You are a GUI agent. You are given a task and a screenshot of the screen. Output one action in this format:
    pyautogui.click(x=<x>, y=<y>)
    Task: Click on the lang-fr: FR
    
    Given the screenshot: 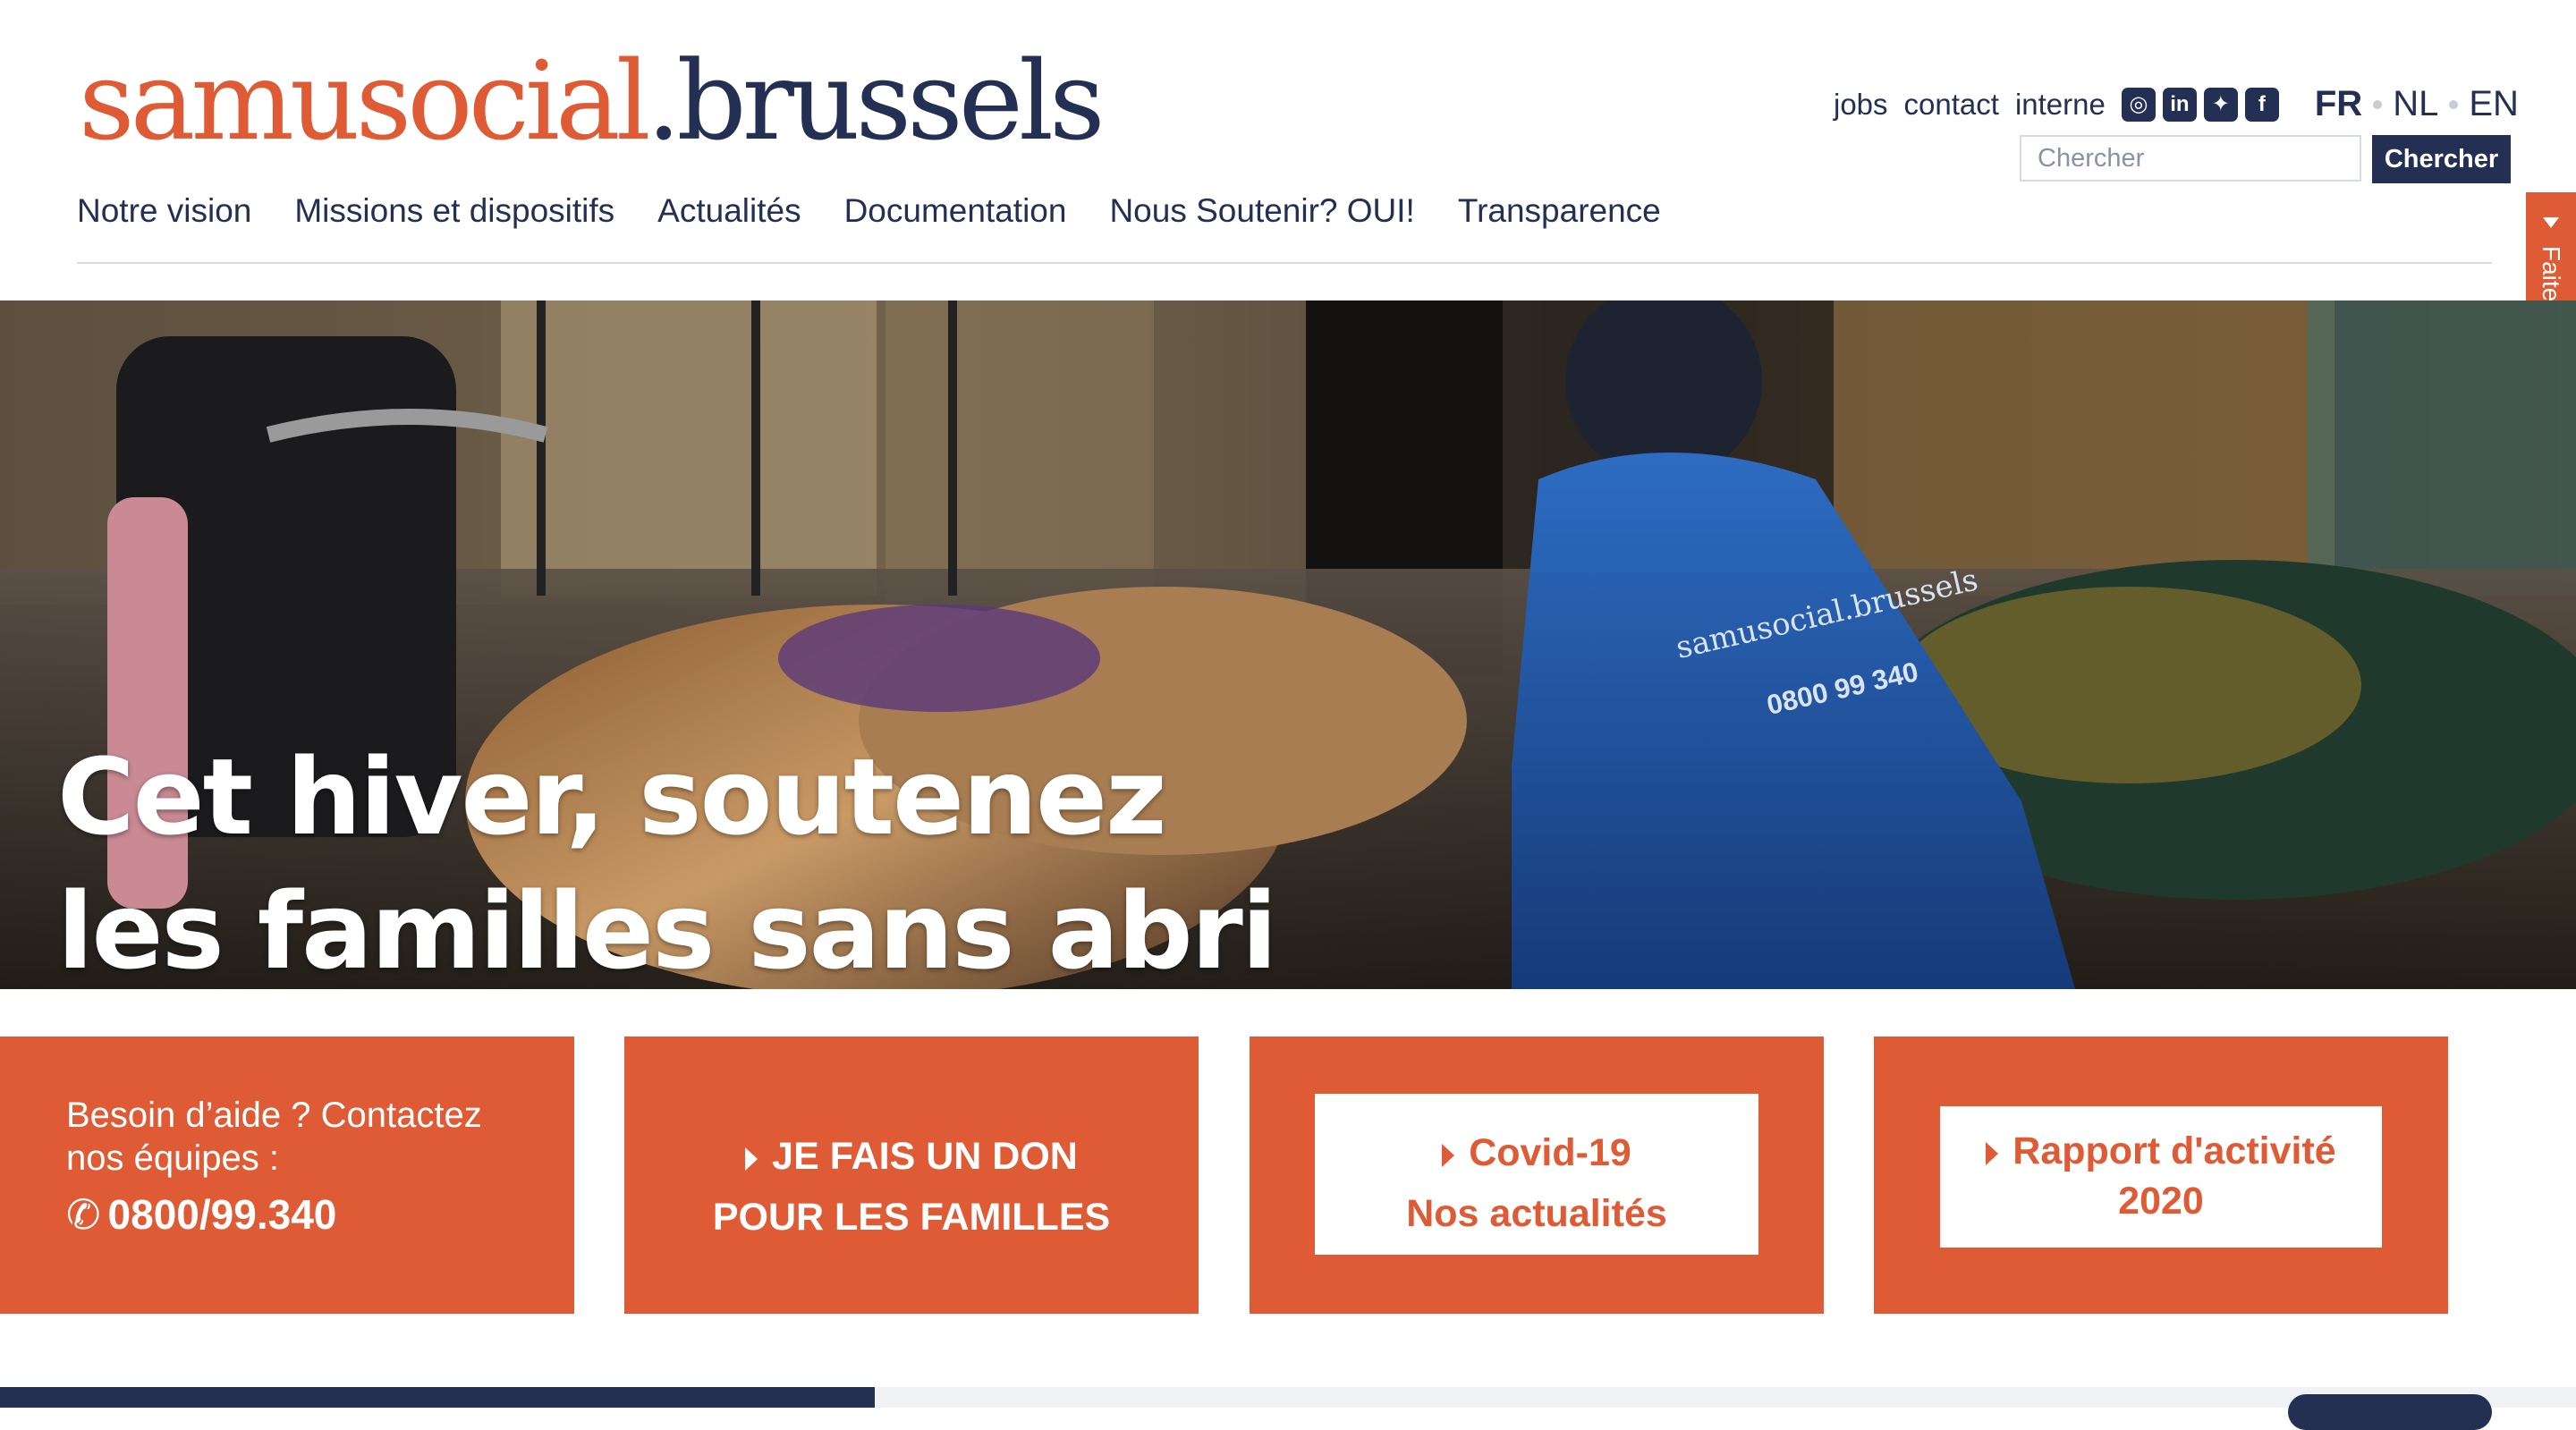 What is the action you would take?
    pyautogui.click(x=2338, y=104)
    